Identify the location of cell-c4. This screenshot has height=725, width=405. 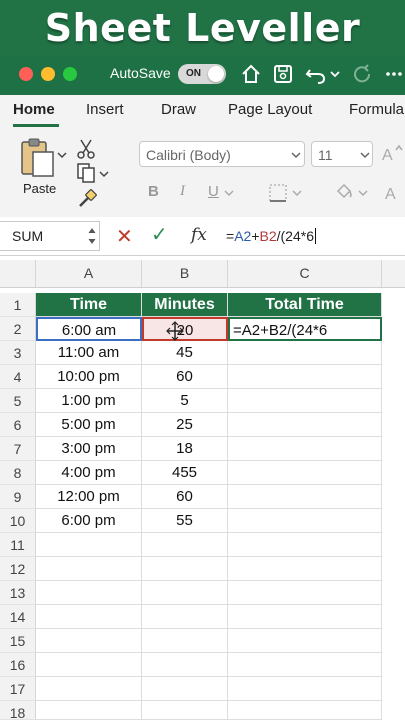
(305, 377).